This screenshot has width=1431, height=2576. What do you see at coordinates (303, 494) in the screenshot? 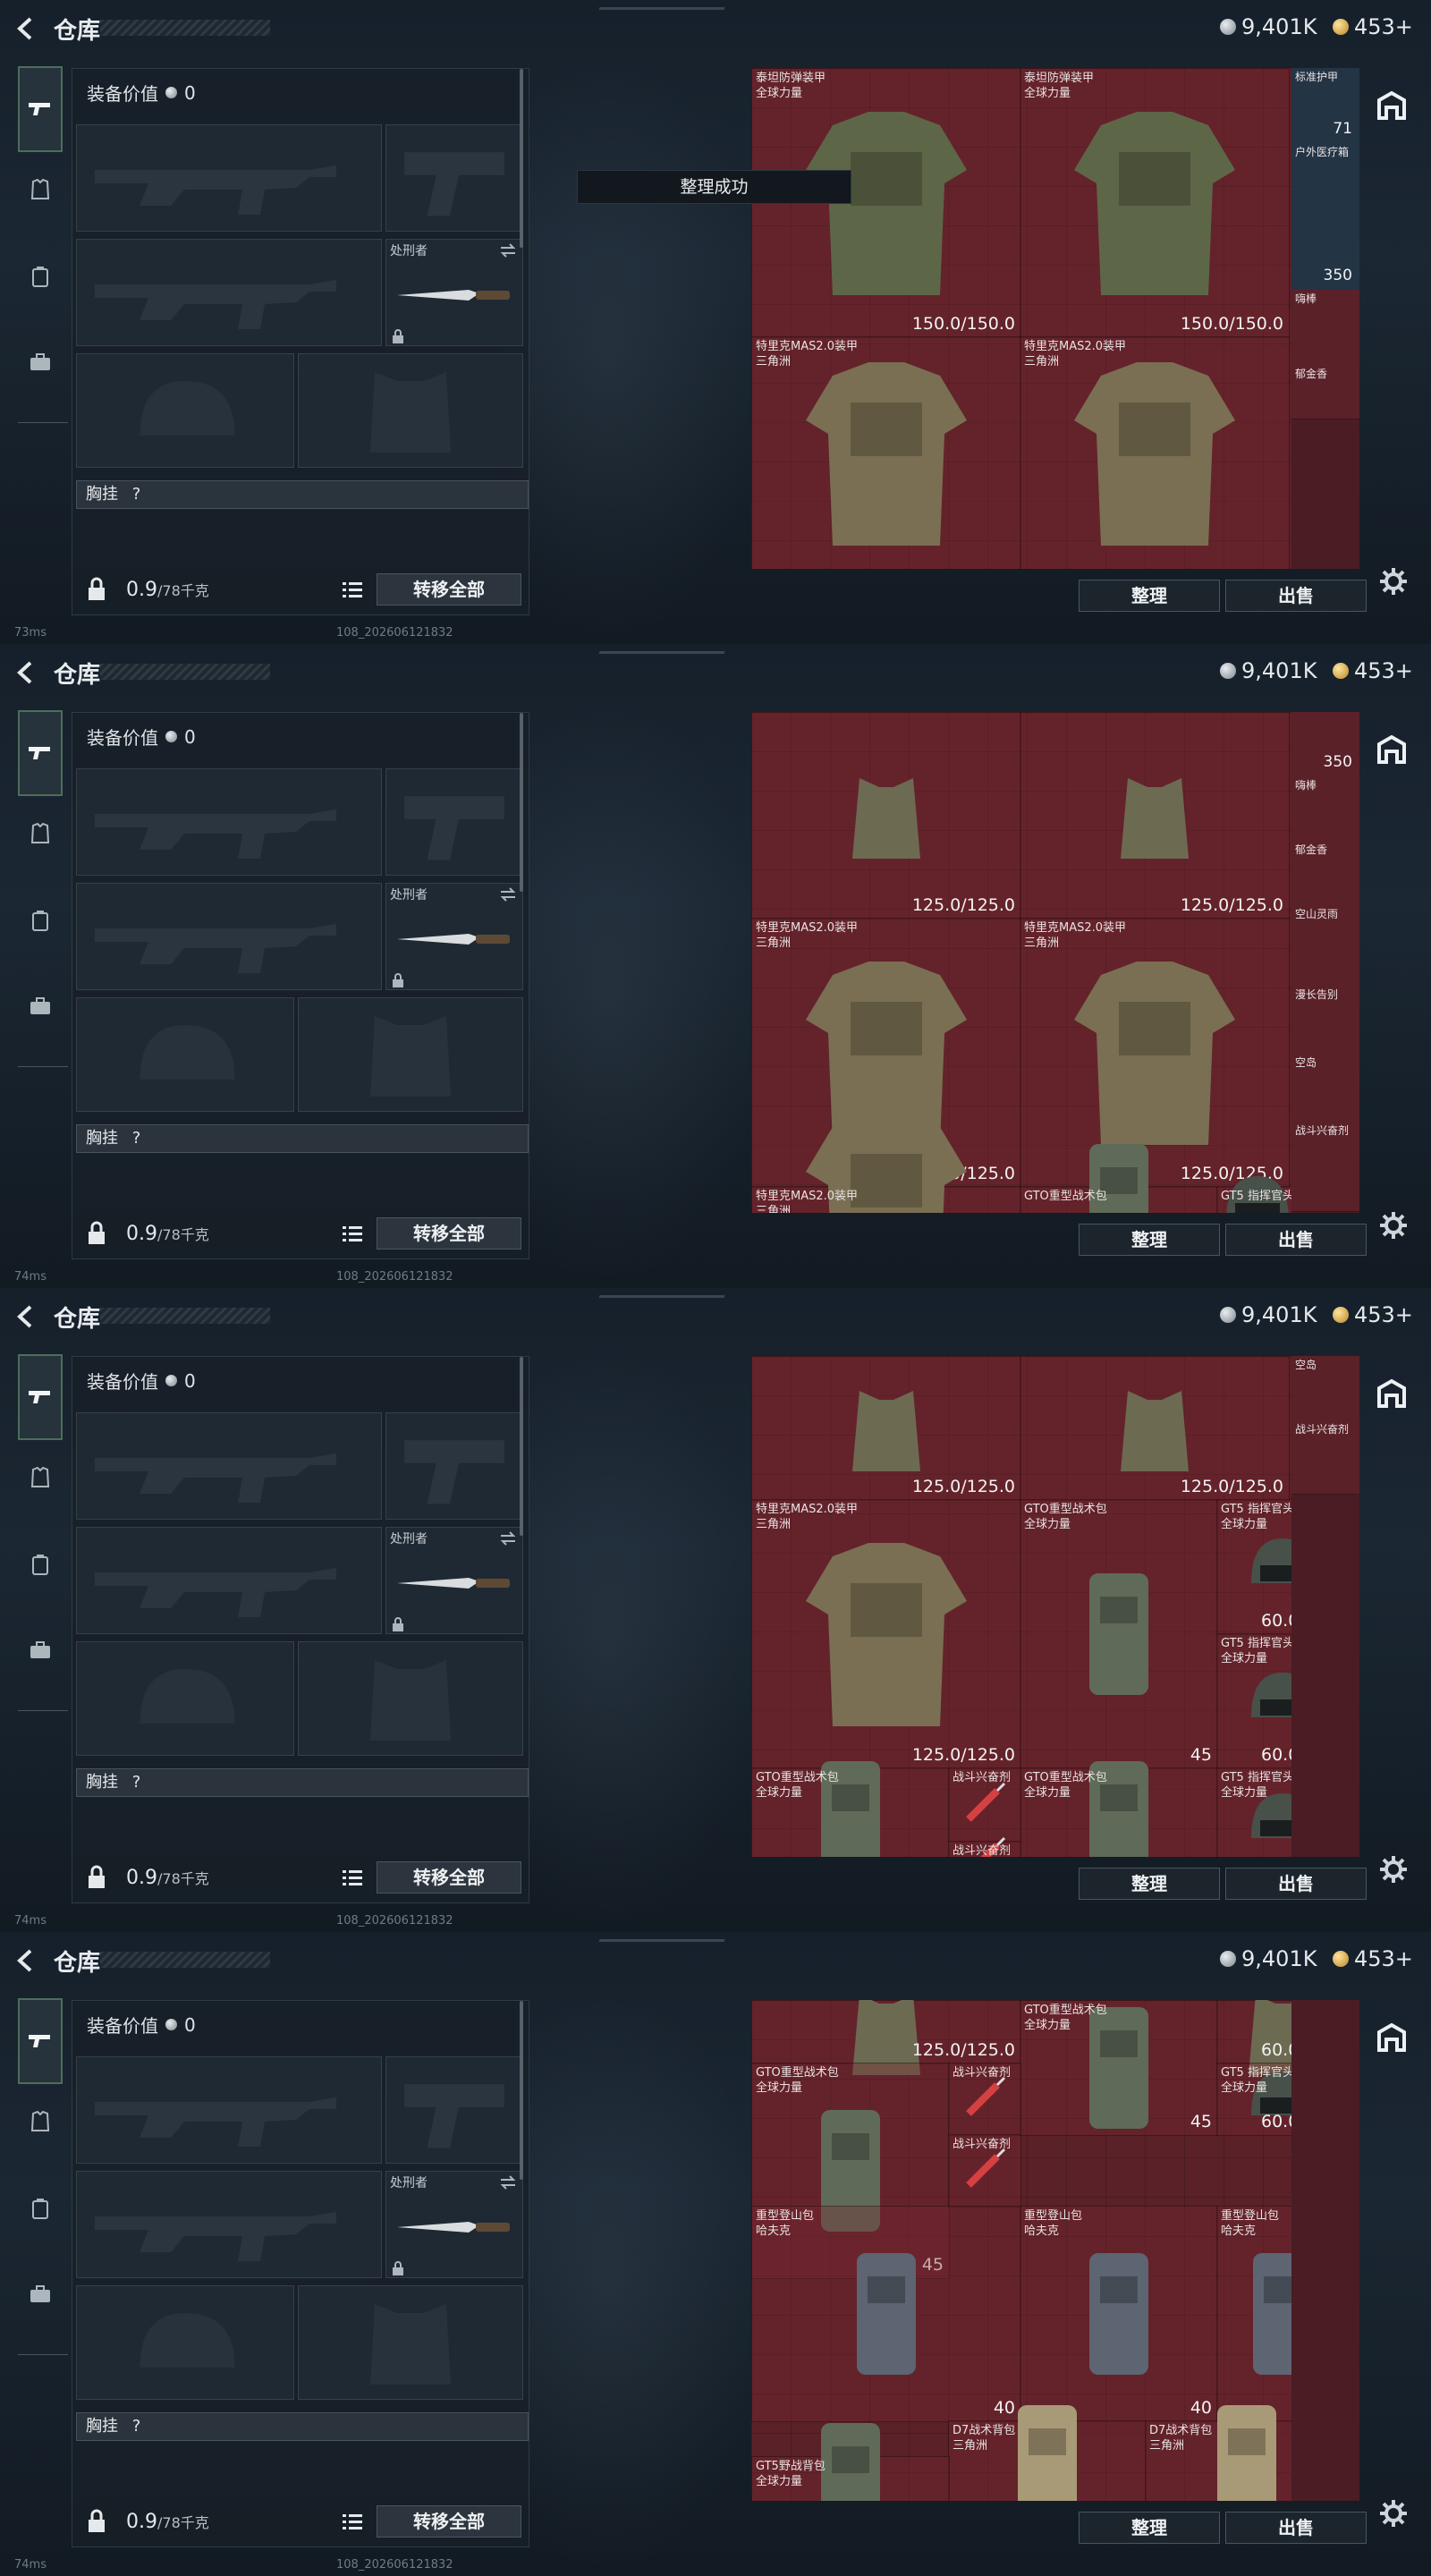
I see `chest-rig-slot: 胸挂 ?` at bounding box center [303, 494].